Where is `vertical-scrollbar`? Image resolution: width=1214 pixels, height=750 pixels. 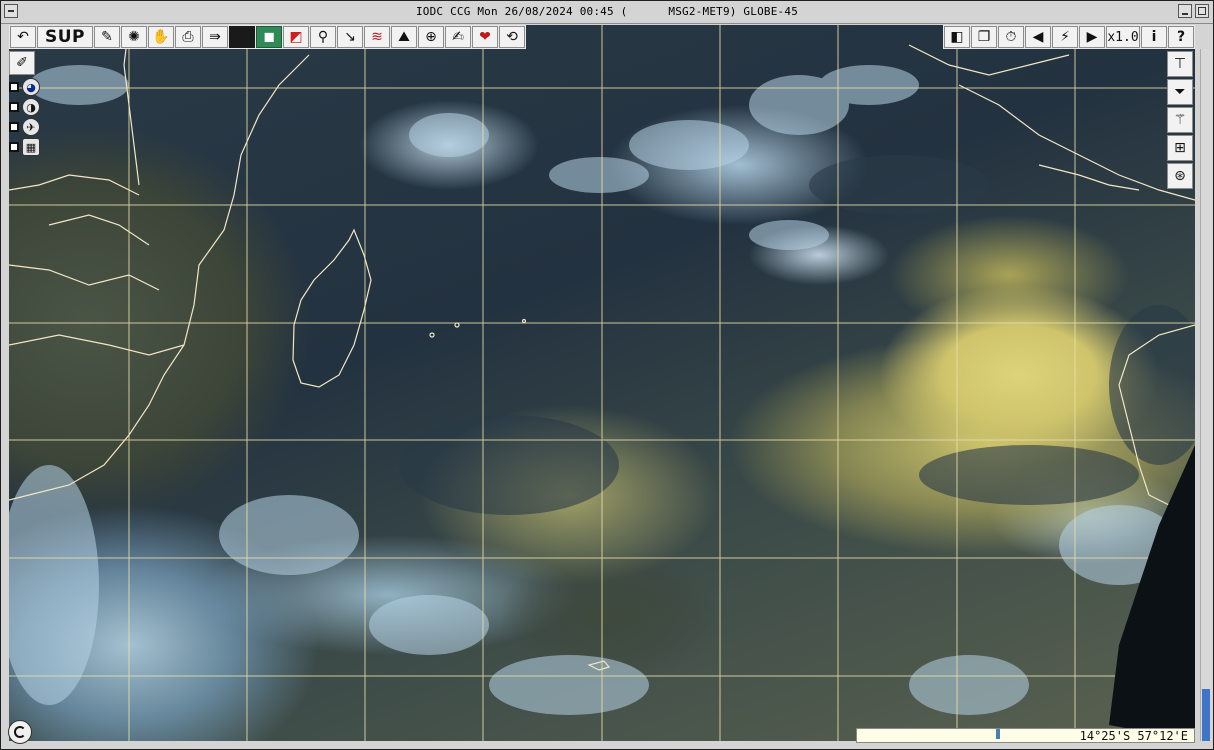 vertical-scrollbar is located at coordinates (1205, 395).